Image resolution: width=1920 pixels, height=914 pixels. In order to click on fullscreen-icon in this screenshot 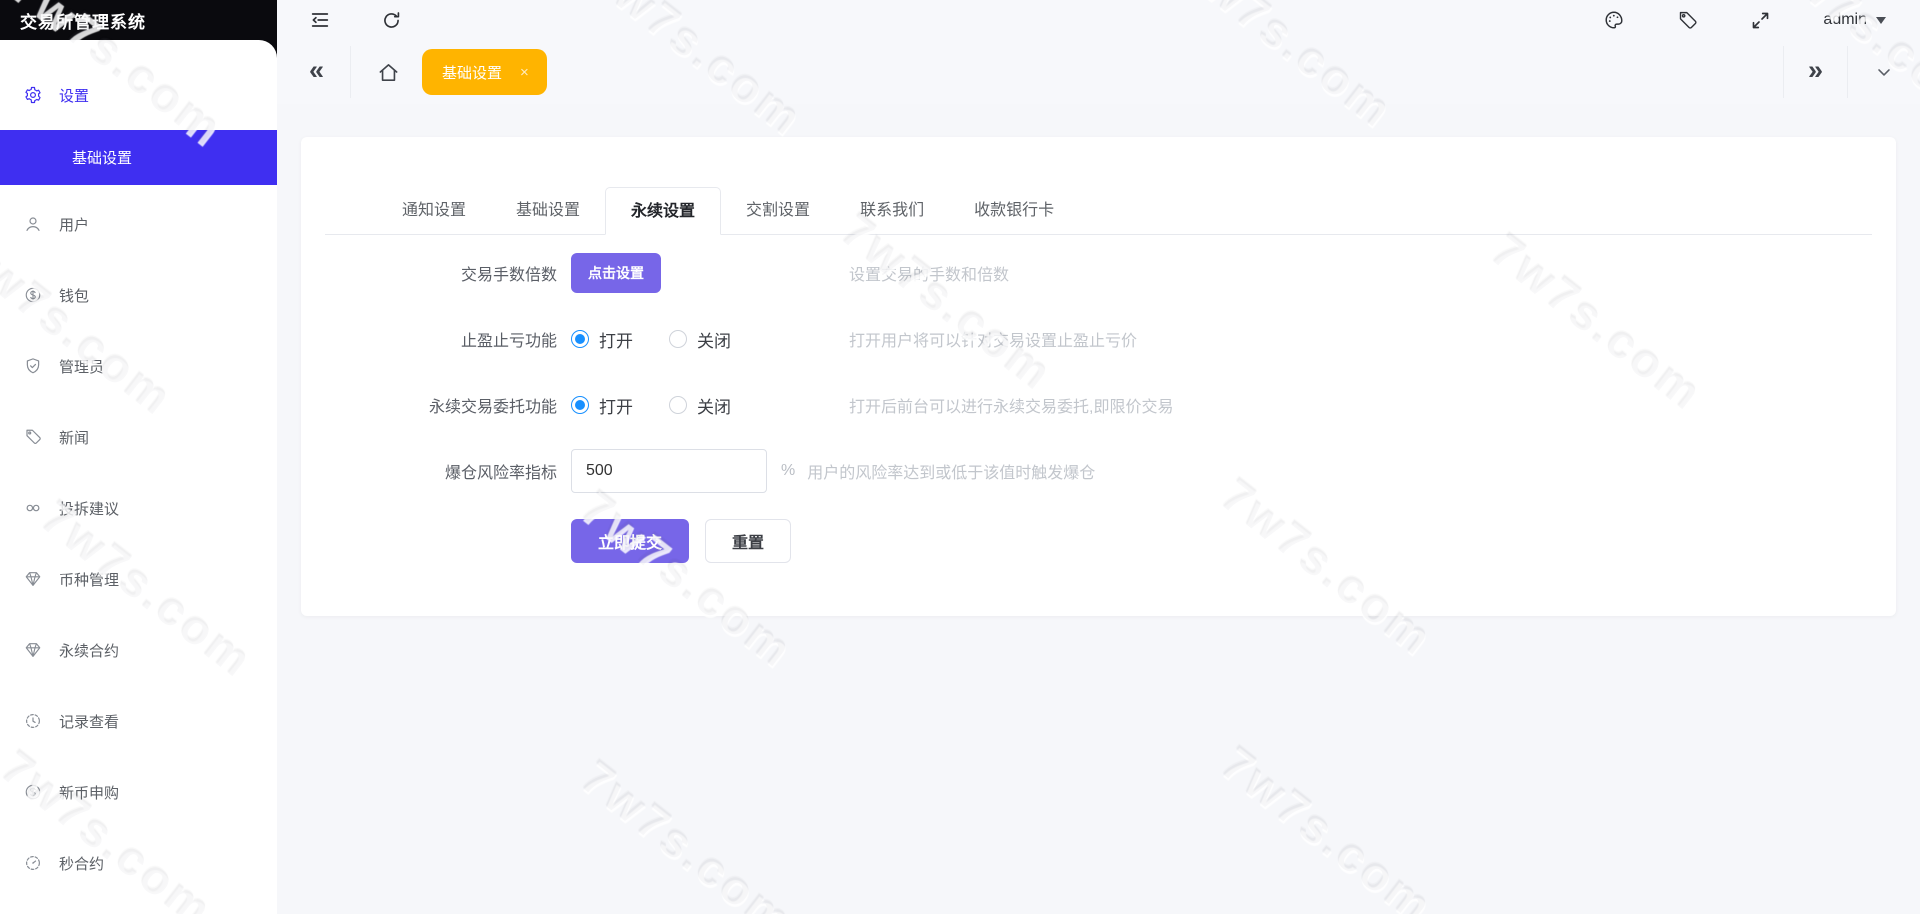, I will do `click(1760, 20)`.